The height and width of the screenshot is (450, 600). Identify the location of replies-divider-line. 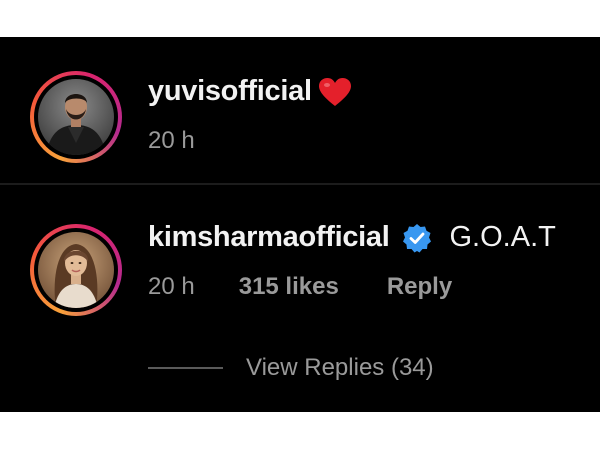
(185, 368).